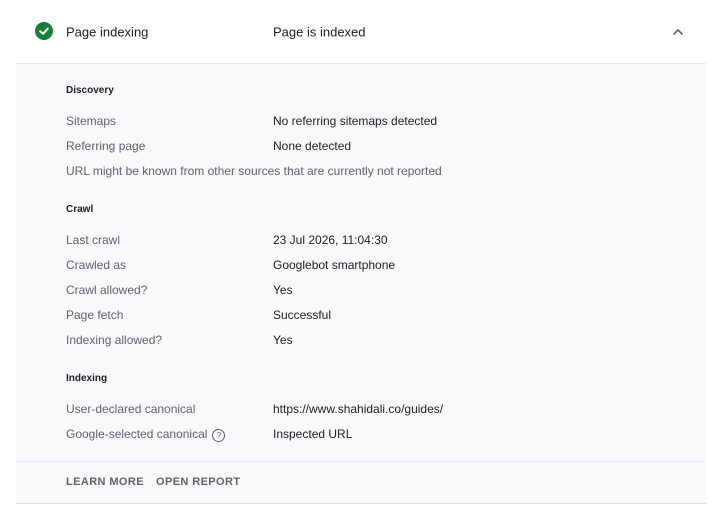 The height and width of the screenshot is (520, 722). I want to click on crawl-heading: Crawl, so click(80, 209).